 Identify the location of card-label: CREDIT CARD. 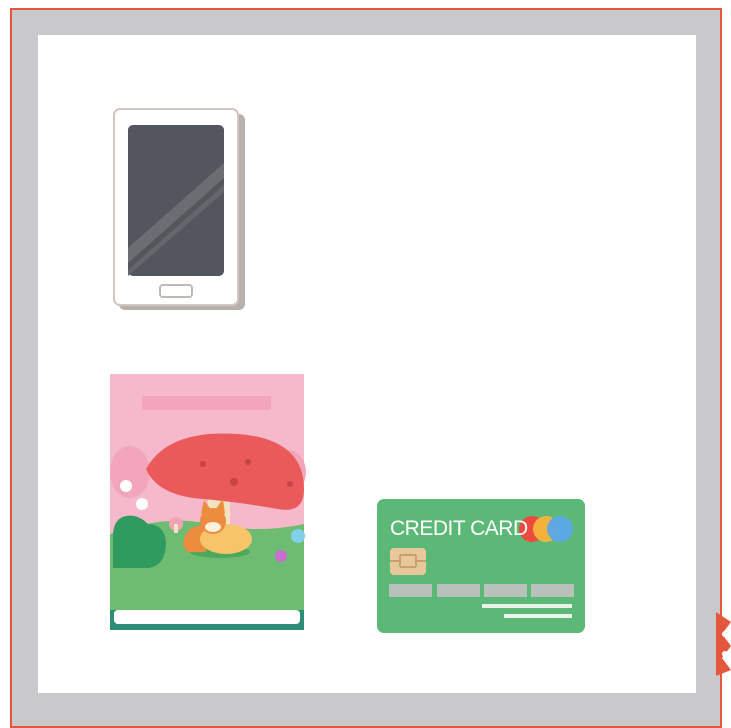
(459, 528).